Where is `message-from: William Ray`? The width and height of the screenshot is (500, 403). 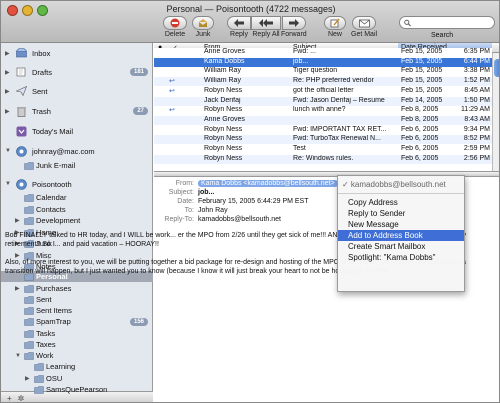
message-from: William Ray is located at coordinates (222, 71).